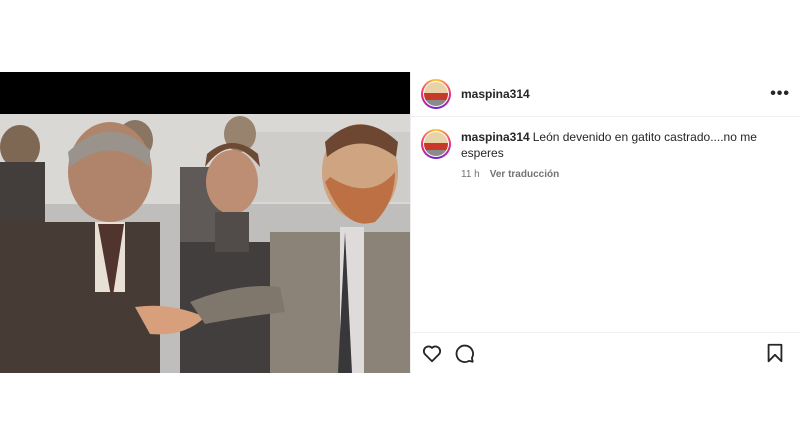  What do you see at coordinates (432, 353) in the screenshot?
I see `heart-icon` at bounding box center [432, 353].